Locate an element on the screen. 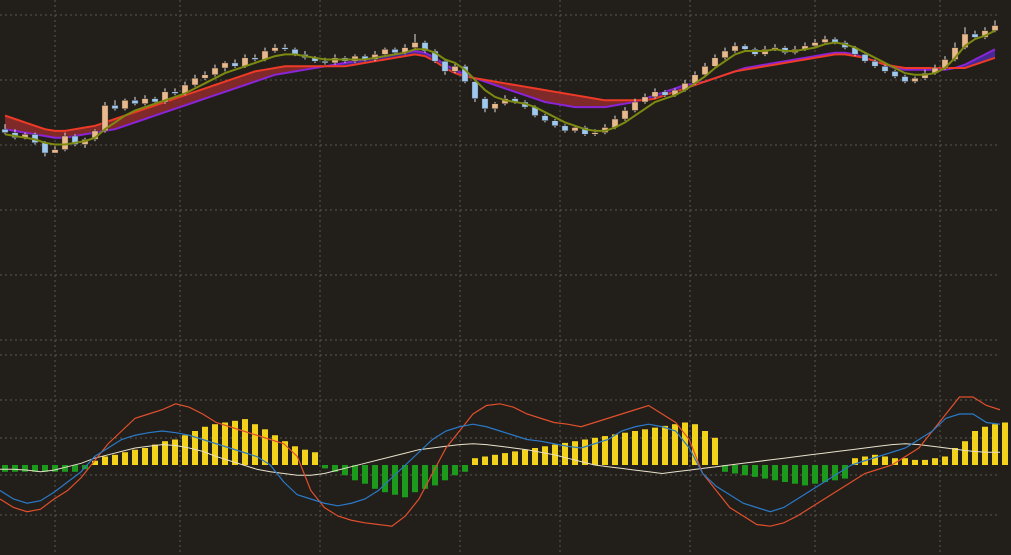 This screenshot has height=555, width=1011. oscillator-signal-line is located at coordinates (500, 459).